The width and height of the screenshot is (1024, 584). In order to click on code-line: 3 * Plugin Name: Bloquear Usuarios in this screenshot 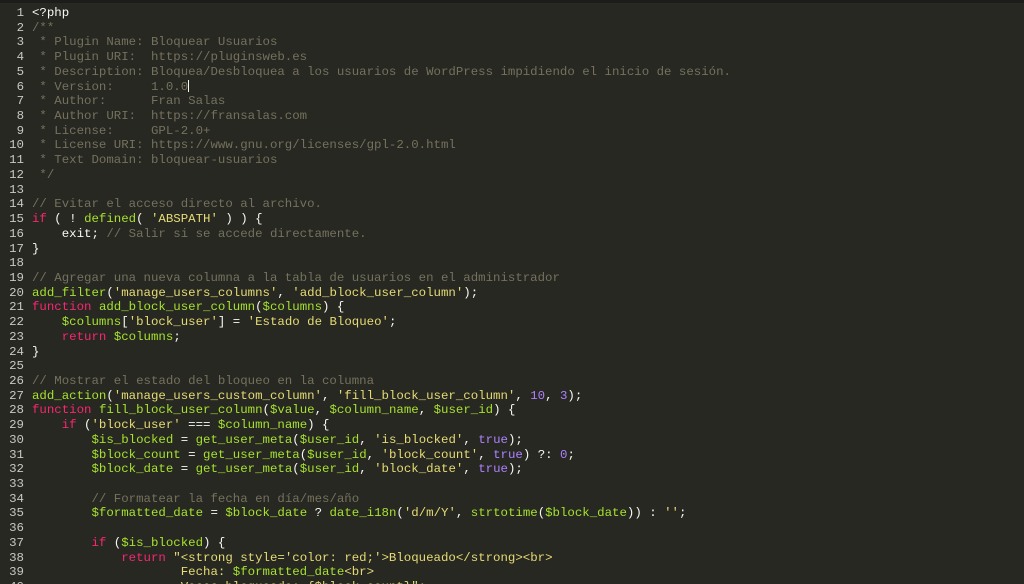, I will do `click(512, 42)`.